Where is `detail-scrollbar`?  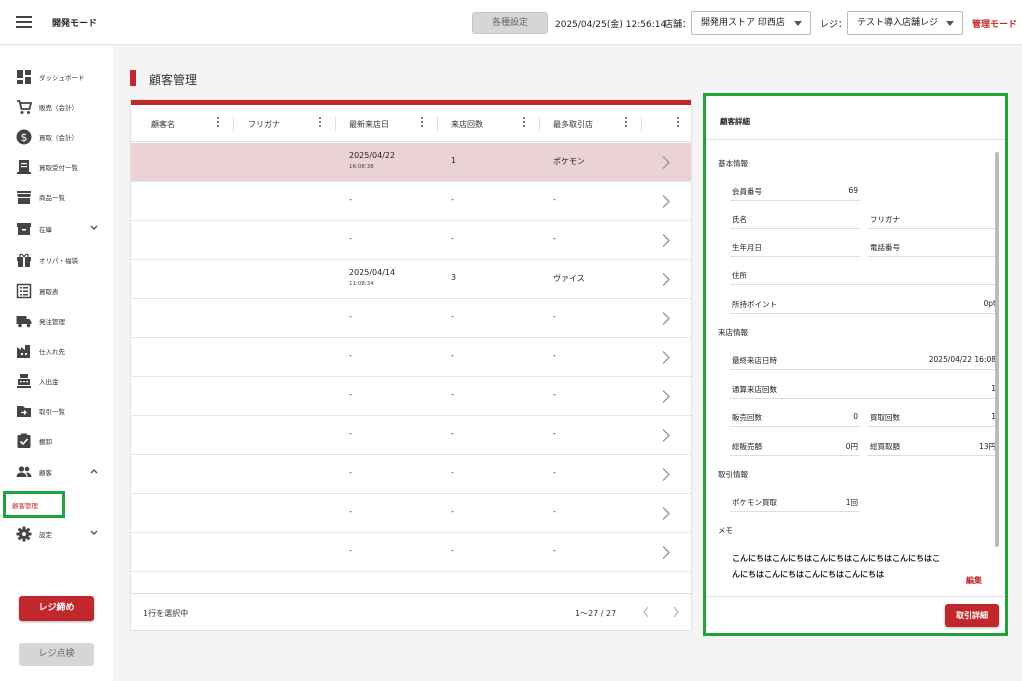 detail-scrollbar is located at coordinates (997, 349).